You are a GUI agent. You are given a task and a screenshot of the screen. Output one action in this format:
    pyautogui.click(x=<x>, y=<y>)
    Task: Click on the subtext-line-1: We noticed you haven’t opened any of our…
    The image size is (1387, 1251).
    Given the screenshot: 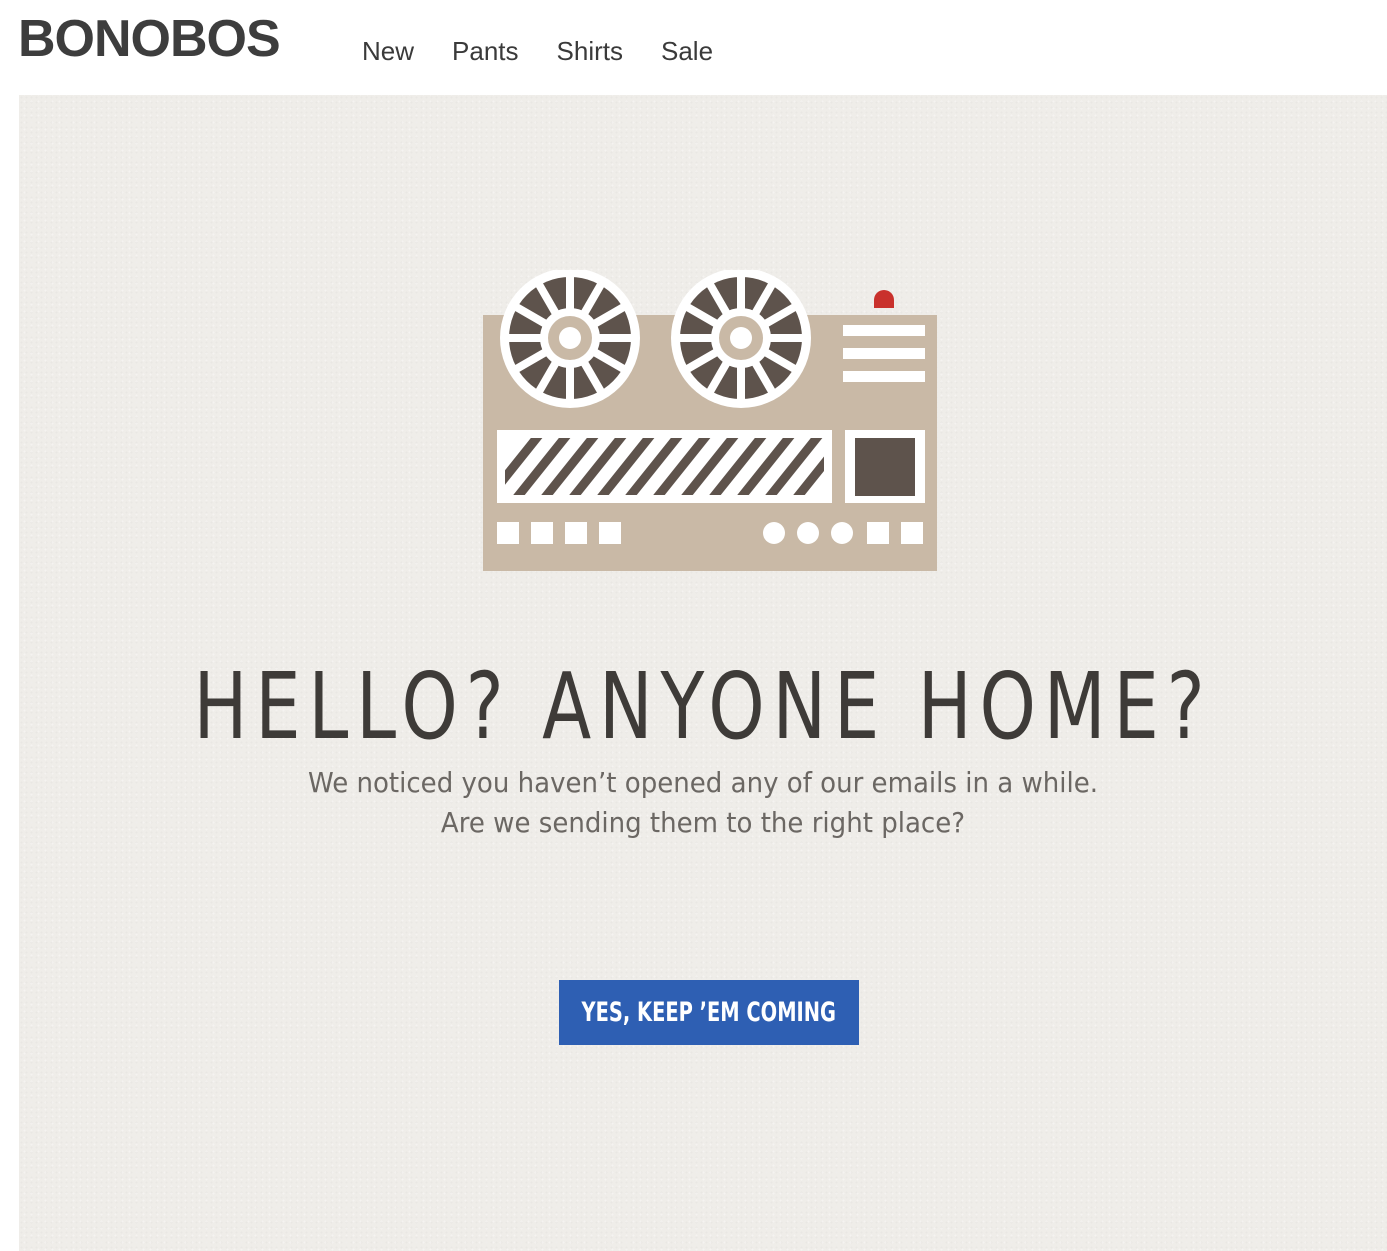 What is the action you would take?
    pyautogui.click(x=703, y=782)
    